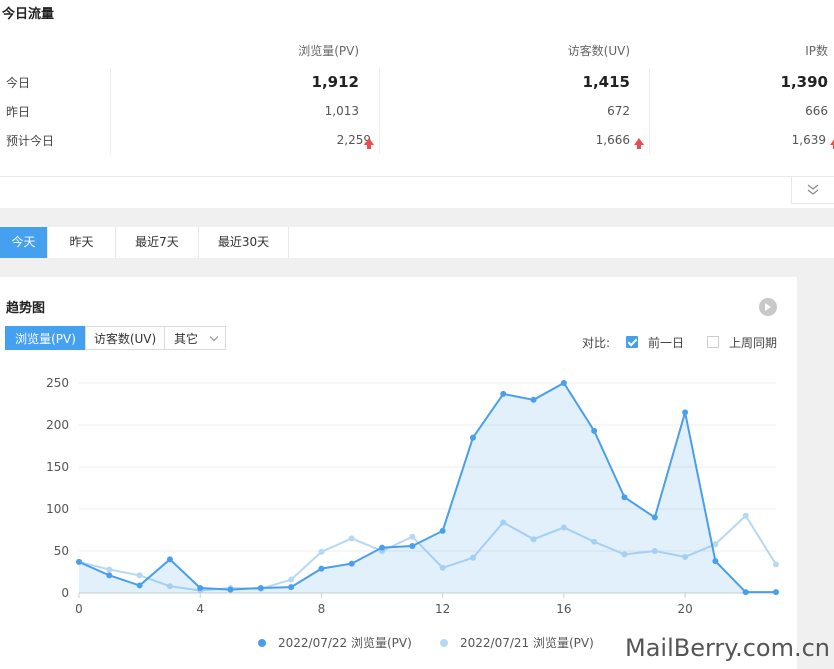 The height and width of the screenshot is (669, 834). What do you see at coordinates (816, 111) in the screenshot?
I see `yesterday-ip: 666` at bounding box center [816, 111].